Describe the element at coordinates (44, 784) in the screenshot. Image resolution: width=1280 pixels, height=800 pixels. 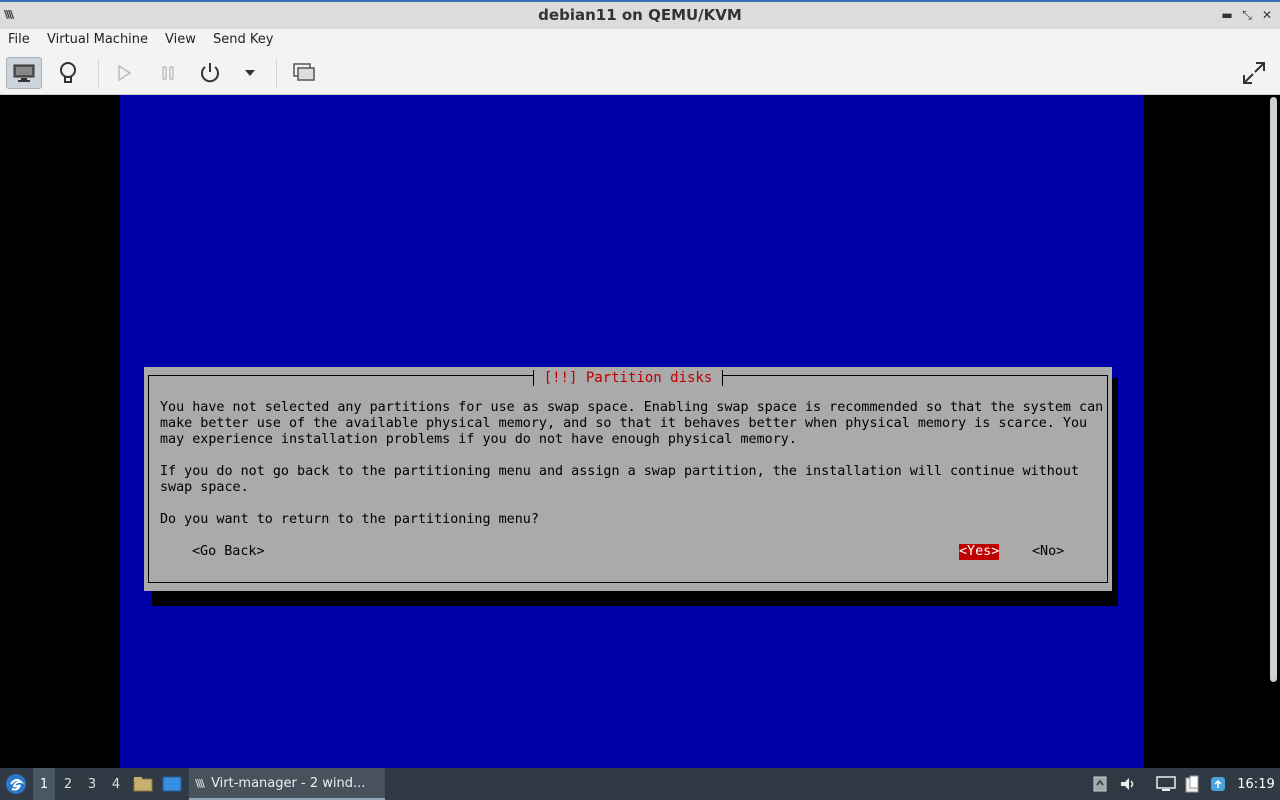
I see `workspace-1: 1` at that location.